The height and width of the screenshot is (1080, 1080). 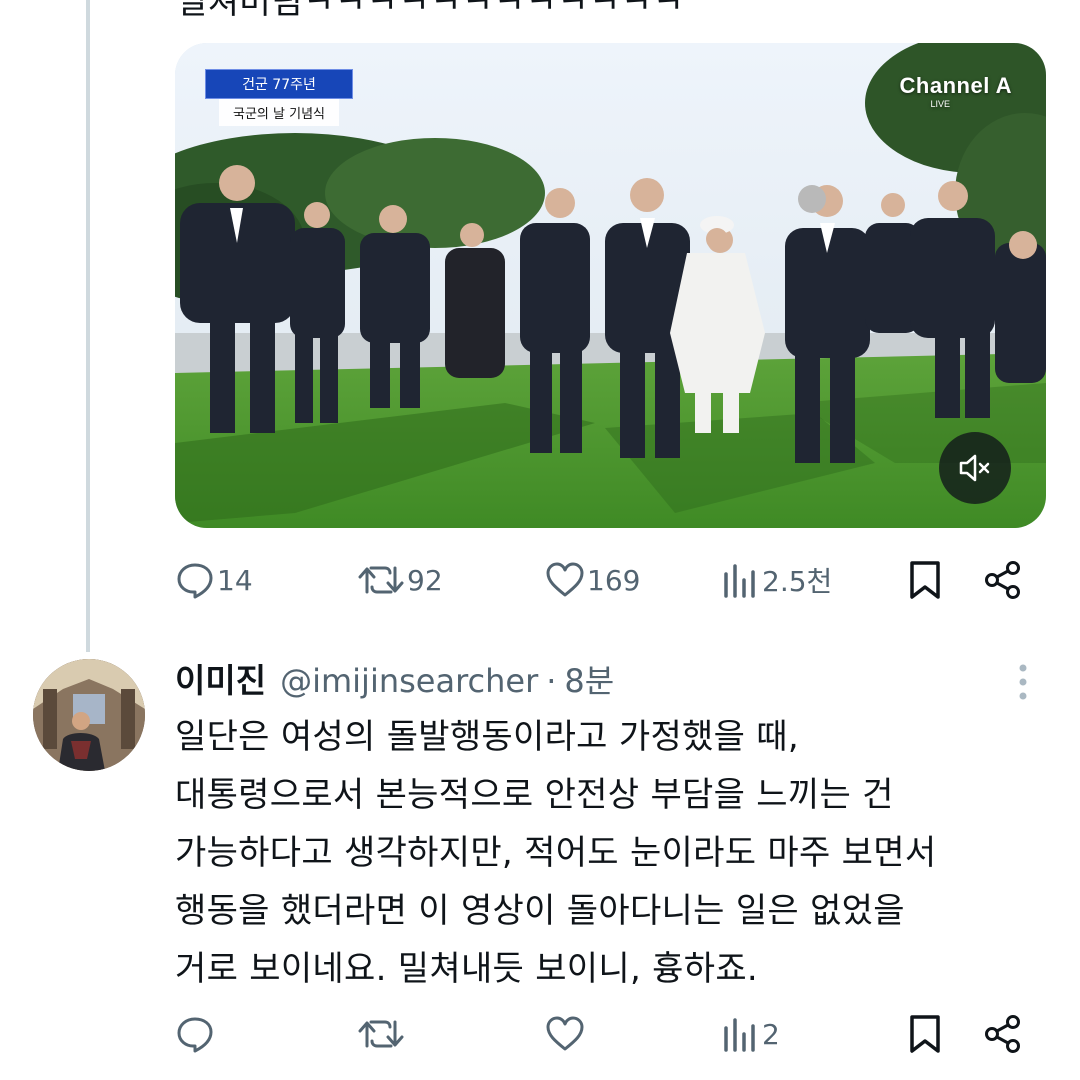 I want to click on tweet-text-line: 대통령으로서 본능적으로 안전상 부담을 느끼는 건, so click(x=534, y=795).